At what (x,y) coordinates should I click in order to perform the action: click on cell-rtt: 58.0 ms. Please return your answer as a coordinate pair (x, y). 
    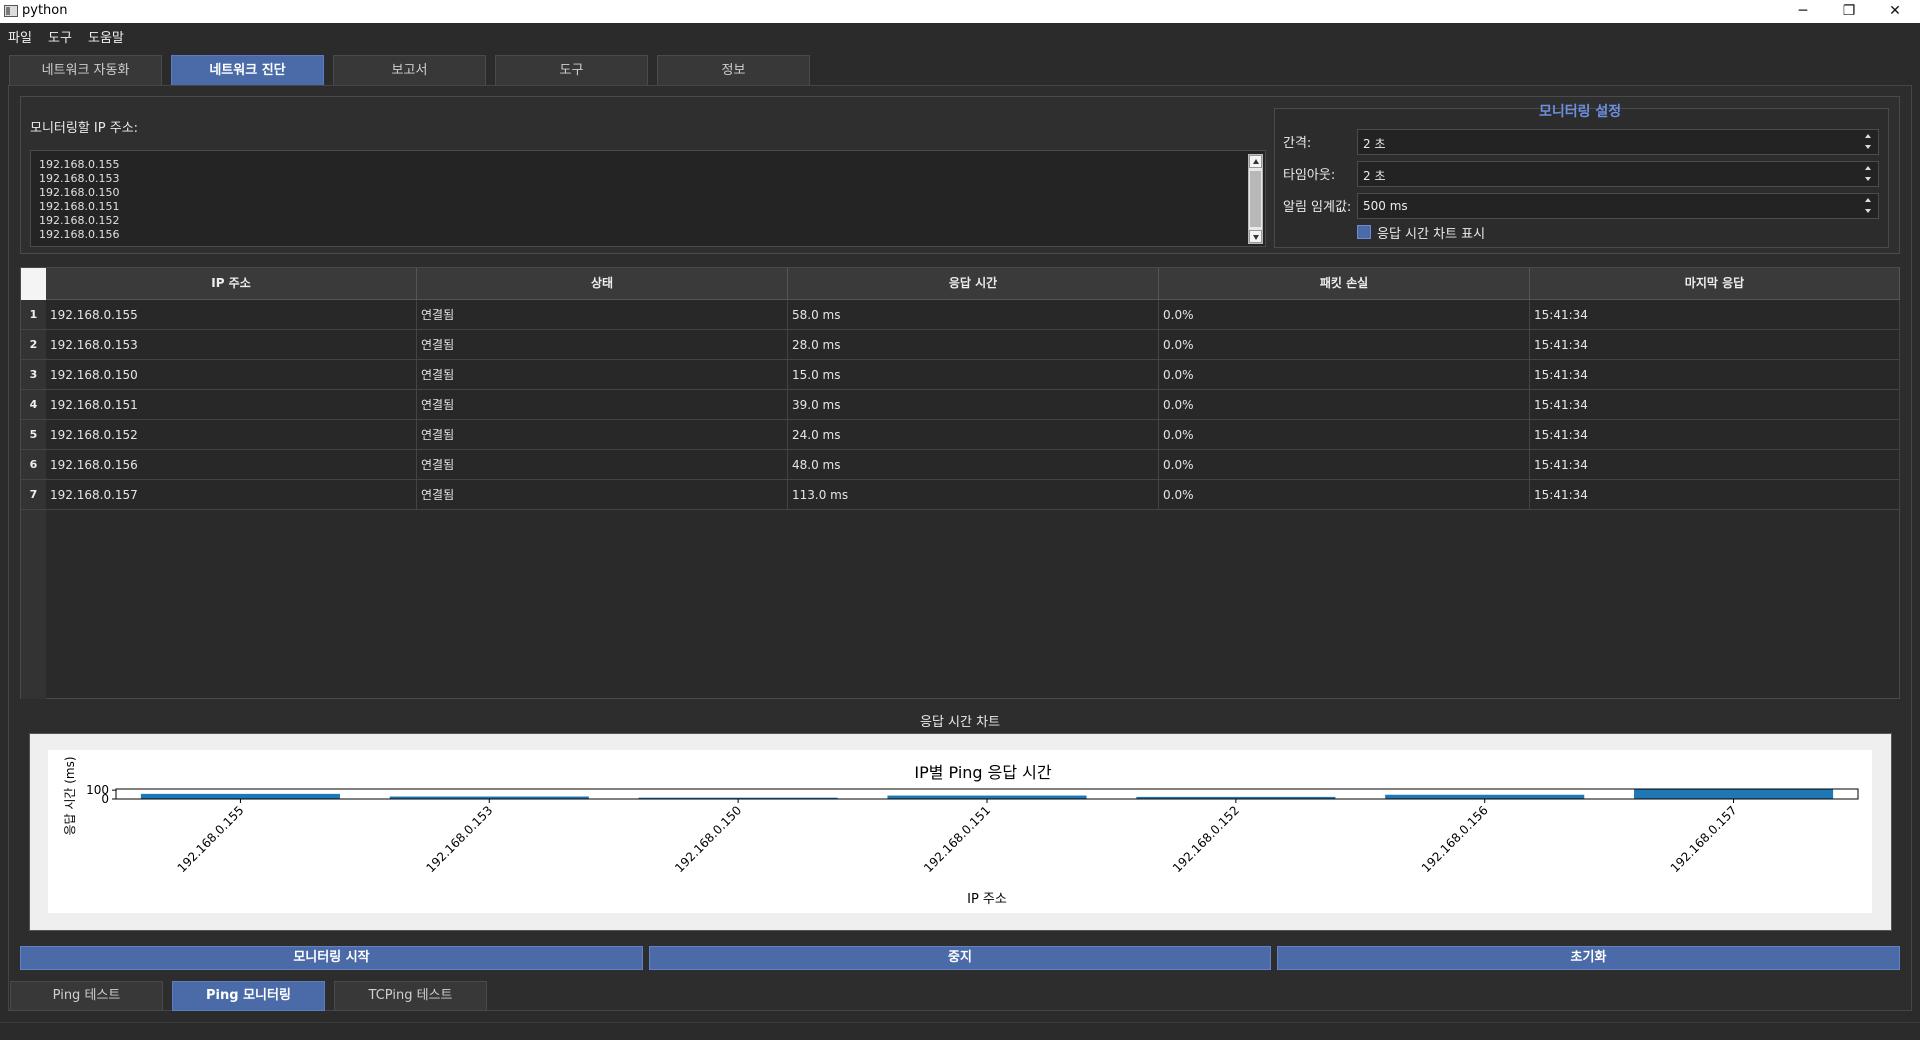
    Looking at the image, I should click on (973, 315).